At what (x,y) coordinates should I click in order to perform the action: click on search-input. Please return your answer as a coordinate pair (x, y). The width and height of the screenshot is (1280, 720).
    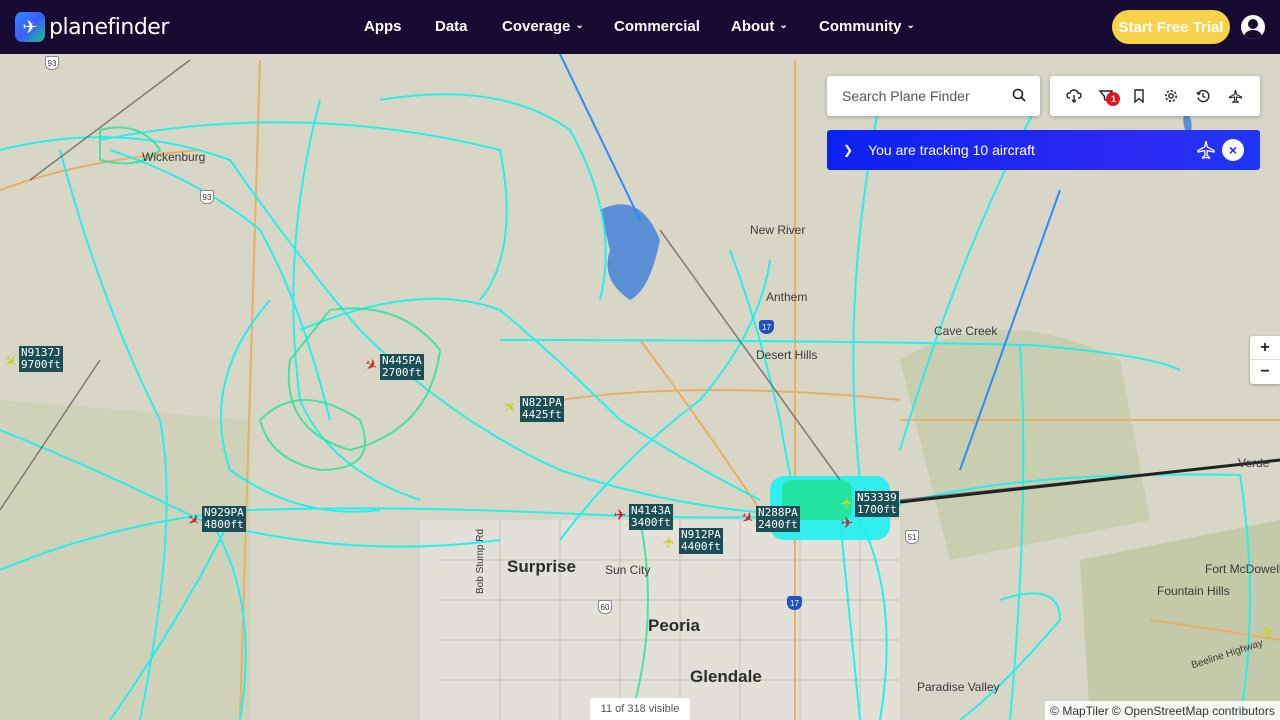
    Looking at the image, I should click on (922, 96).